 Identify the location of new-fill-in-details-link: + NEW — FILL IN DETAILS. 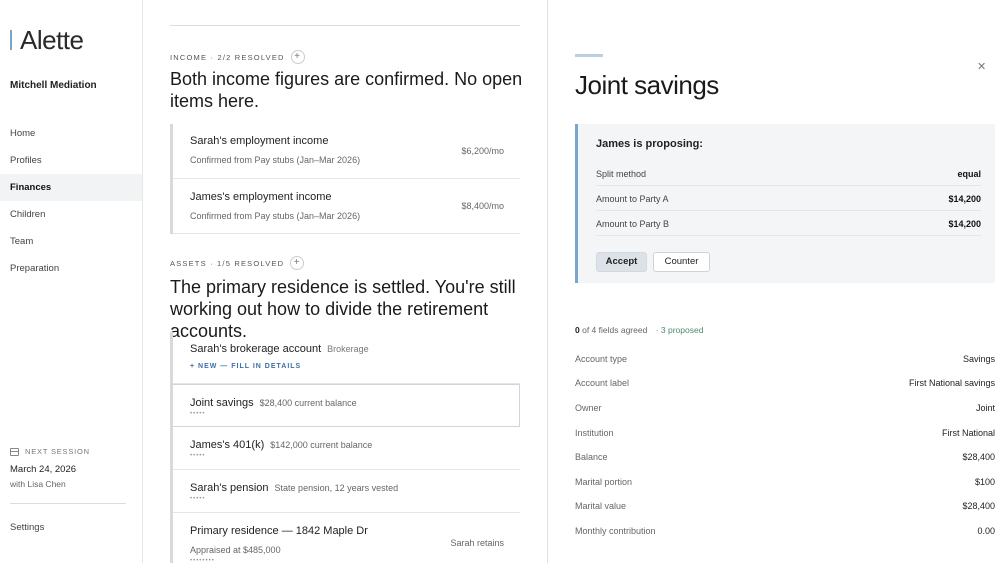
(245, 366).